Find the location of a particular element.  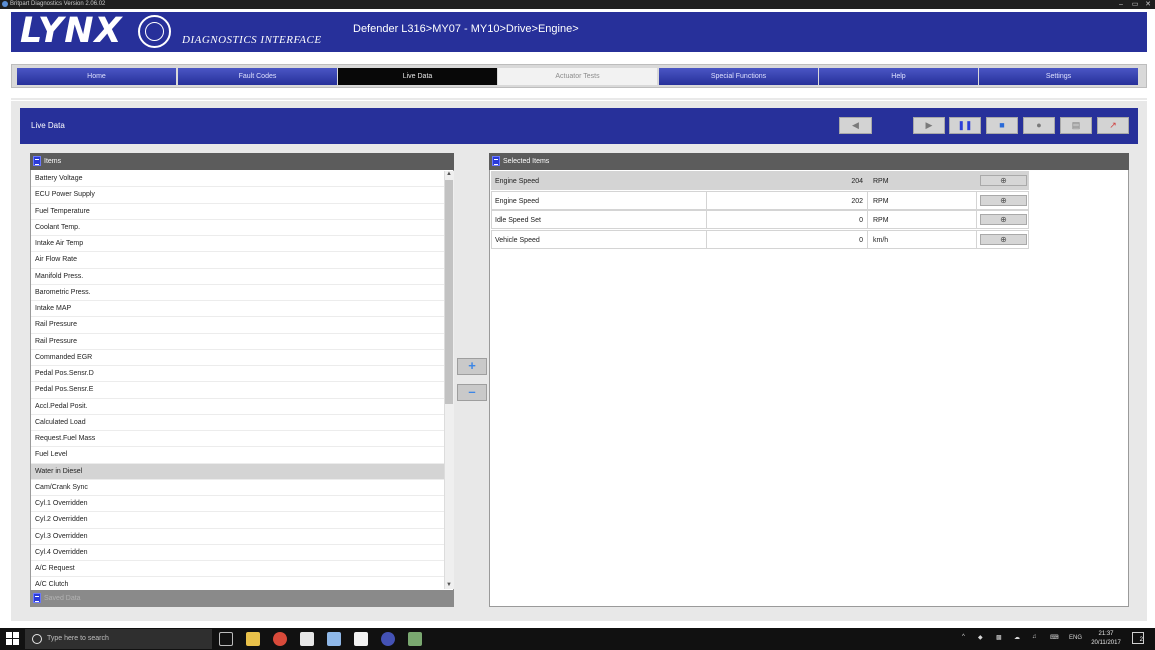

scroll-down-icon: ▼ is located at coordinates (449, 585).